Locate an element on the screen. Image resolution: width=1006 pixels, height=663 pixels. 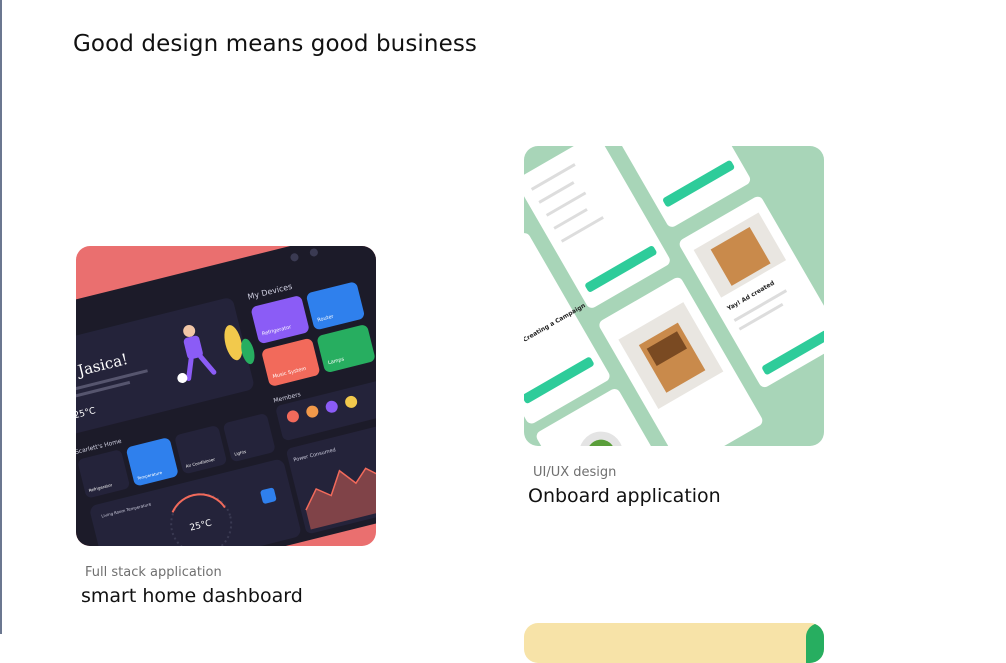
partial-card-accent is located at coordinates (815, 643).